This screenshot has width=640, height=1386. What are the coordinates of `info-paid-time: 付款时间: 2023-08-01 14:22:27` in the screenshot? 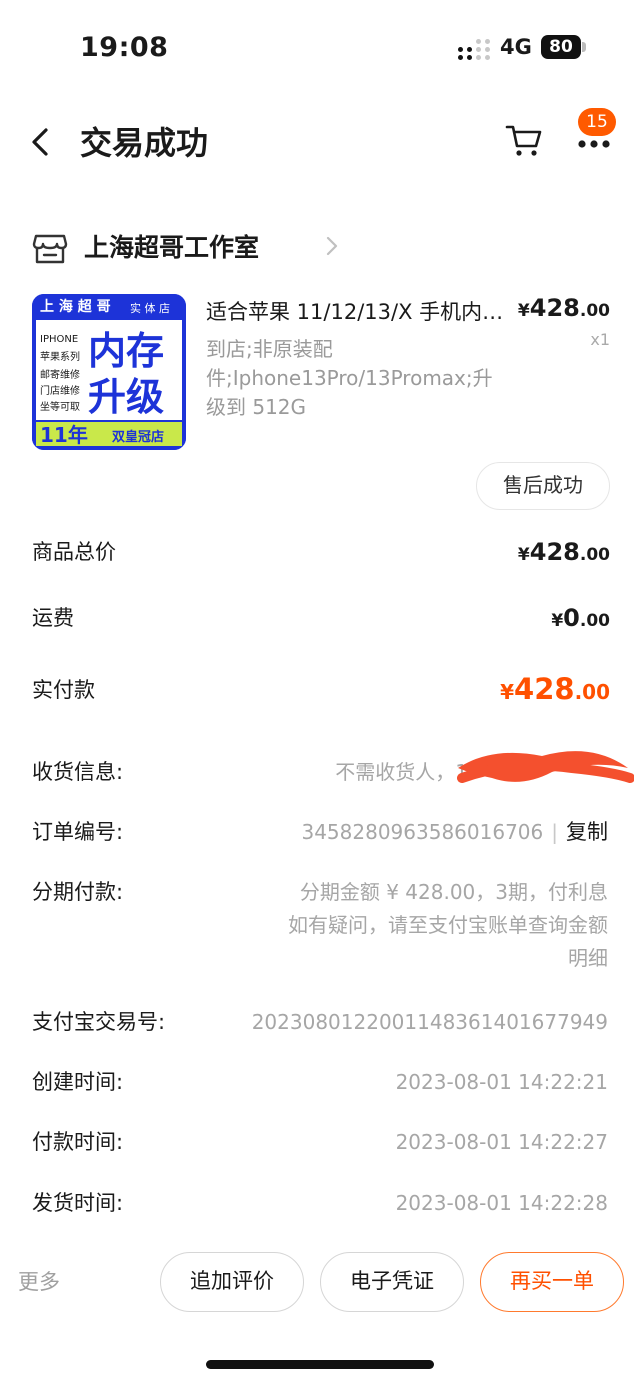 It's located at (320, 1144).